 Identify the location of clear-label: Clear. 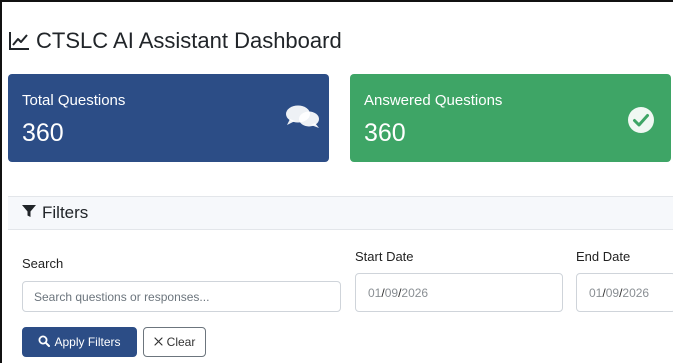
(181, 342).